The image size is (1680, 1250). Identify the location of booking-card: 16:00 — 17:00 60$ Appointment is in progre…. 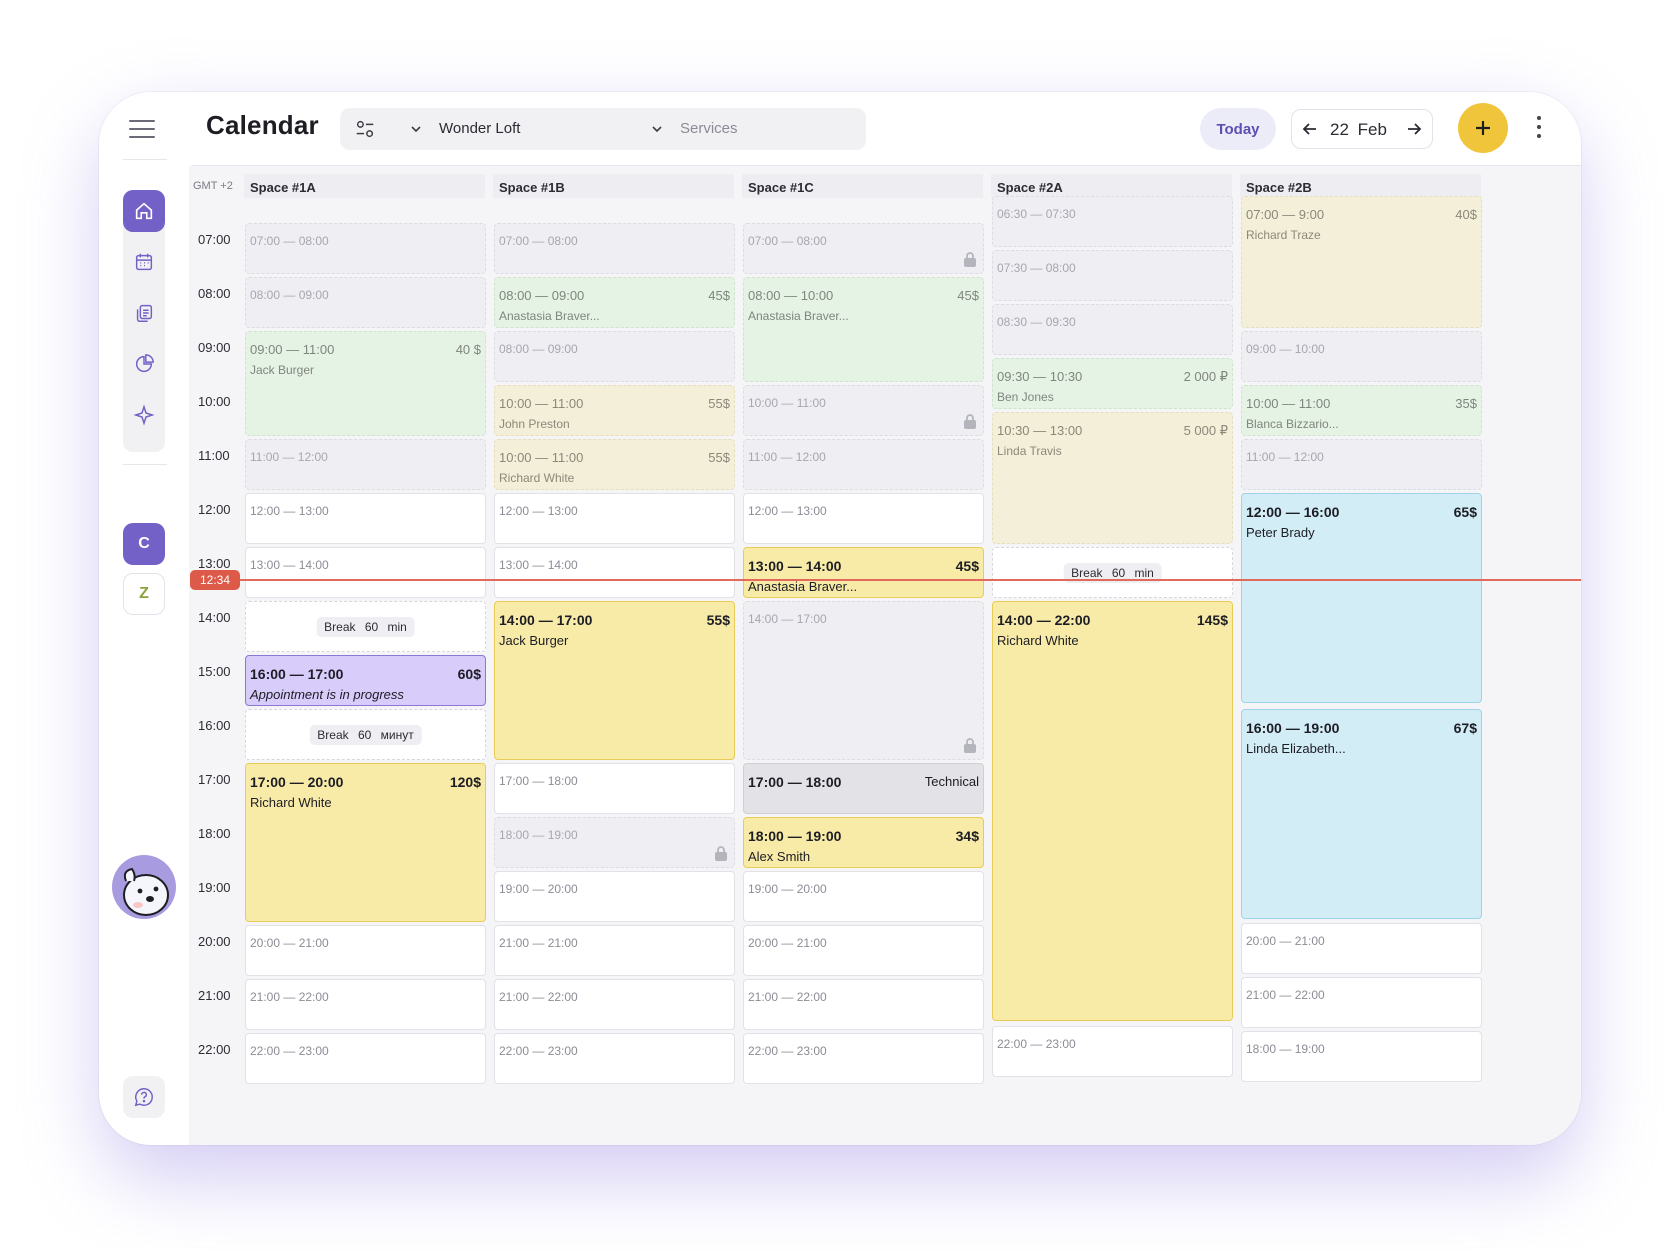
(365, 680).